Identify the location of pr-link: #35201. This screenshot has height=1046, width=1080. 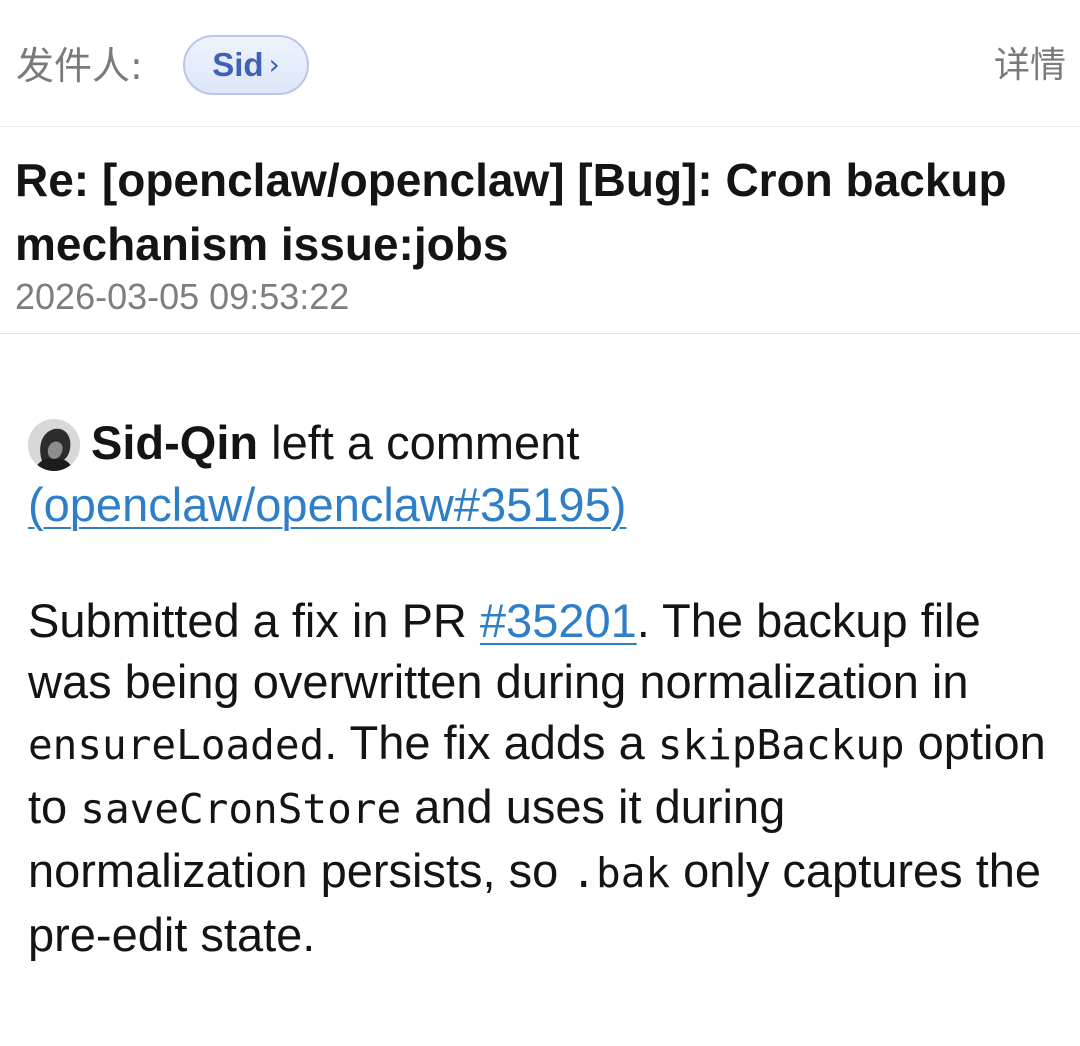
(558, 620).